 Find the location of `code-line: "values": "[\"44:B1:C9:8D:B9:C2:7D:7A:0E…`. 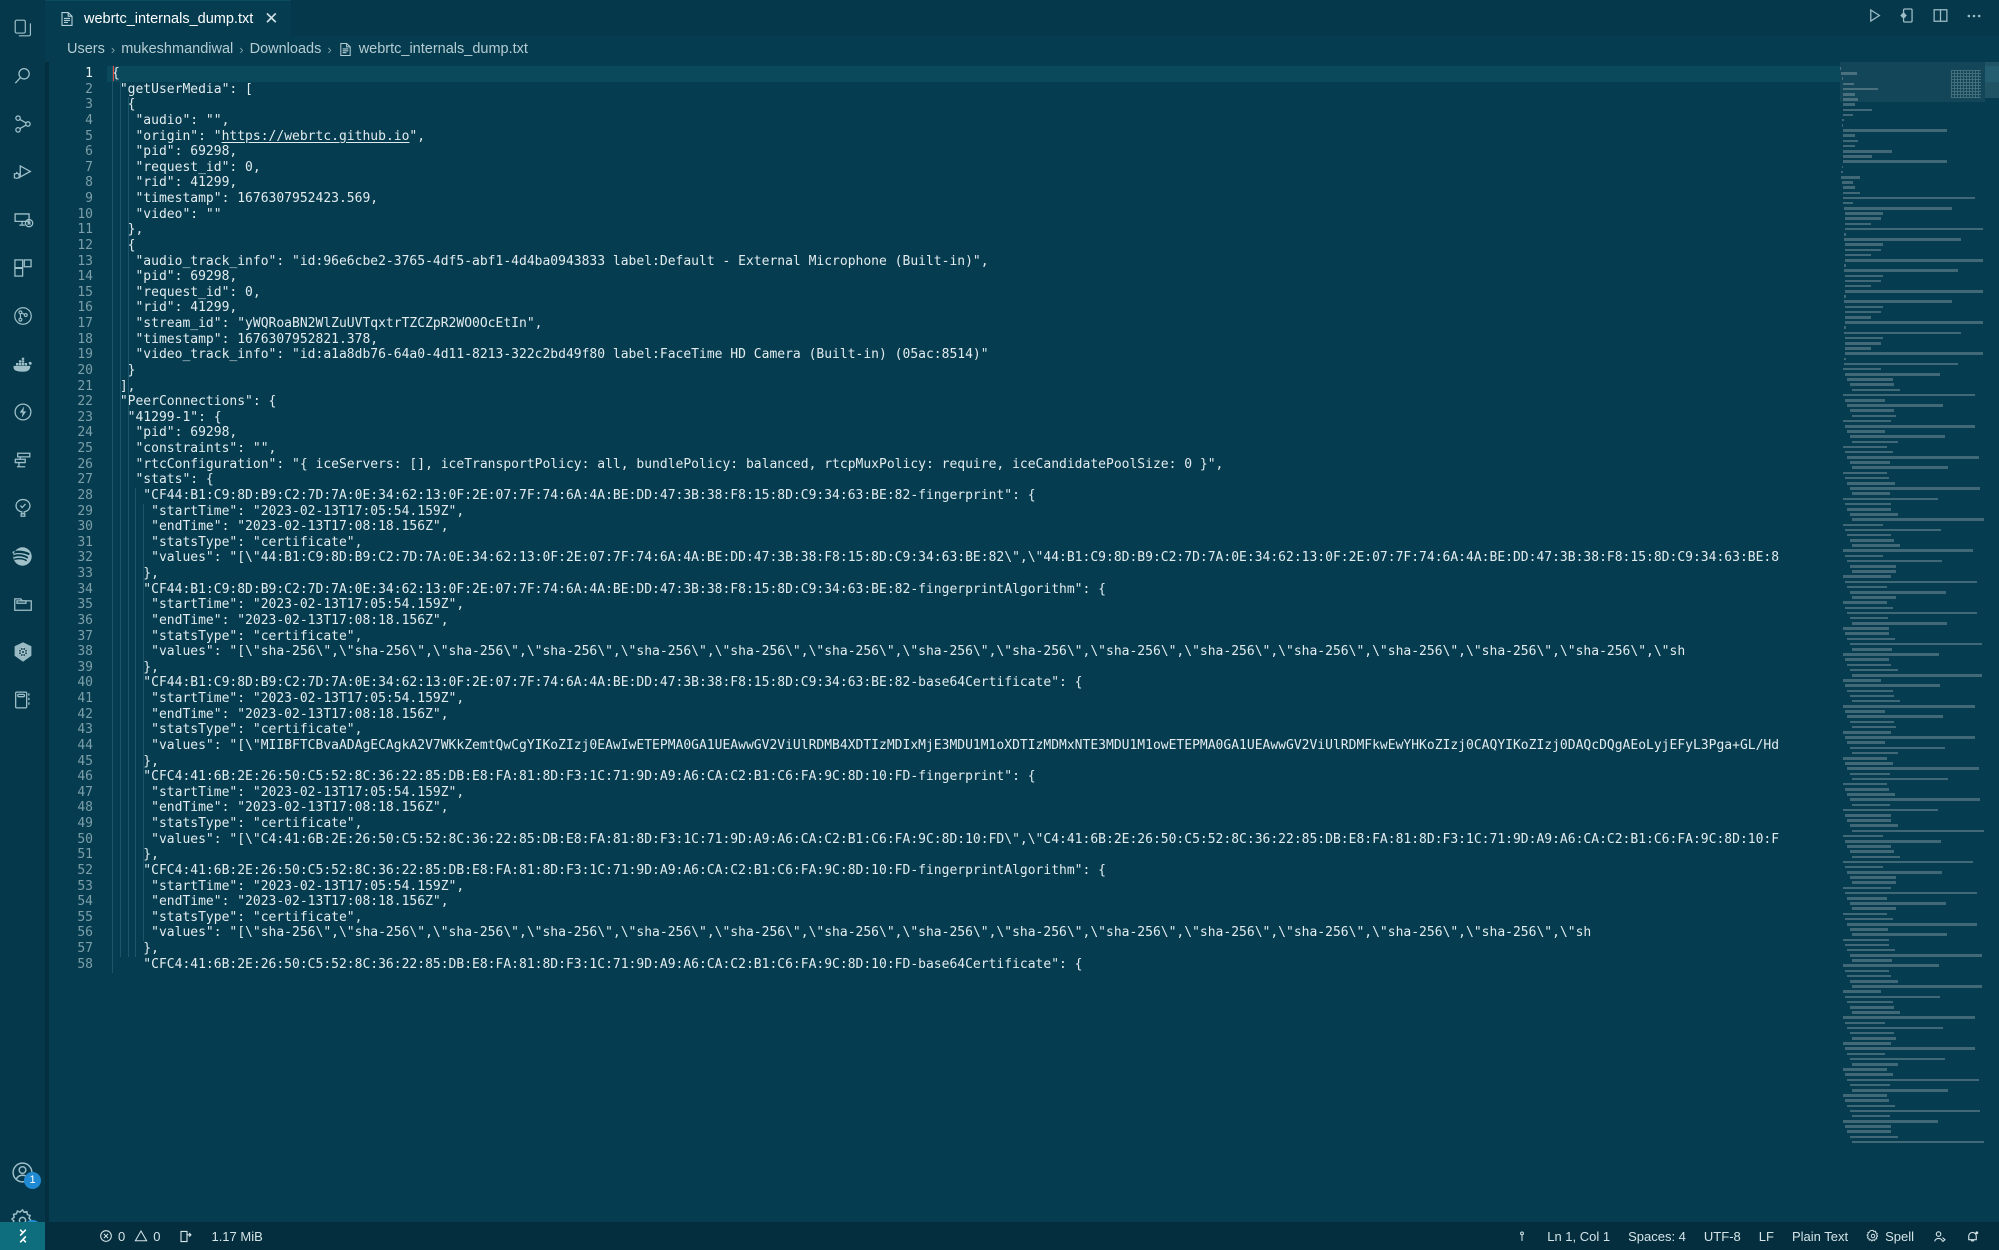

code-line: "values": "[\"44:B1:C9:8D:B9:C2:7D:7A:0E… is located at coordinates (1053, 558).